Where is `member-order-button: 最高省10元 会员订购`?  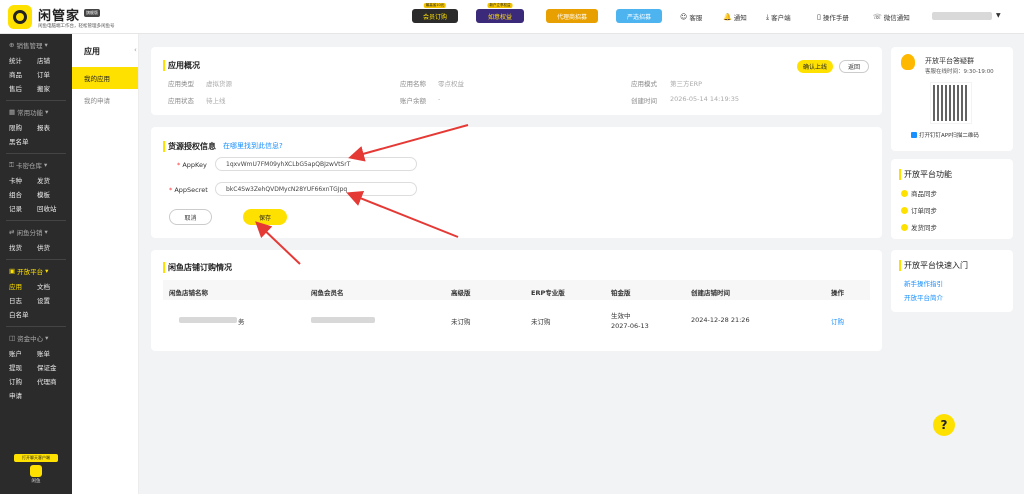
member-order-button: 最高省10元 会员订购 is located at coordinates (435, 13).